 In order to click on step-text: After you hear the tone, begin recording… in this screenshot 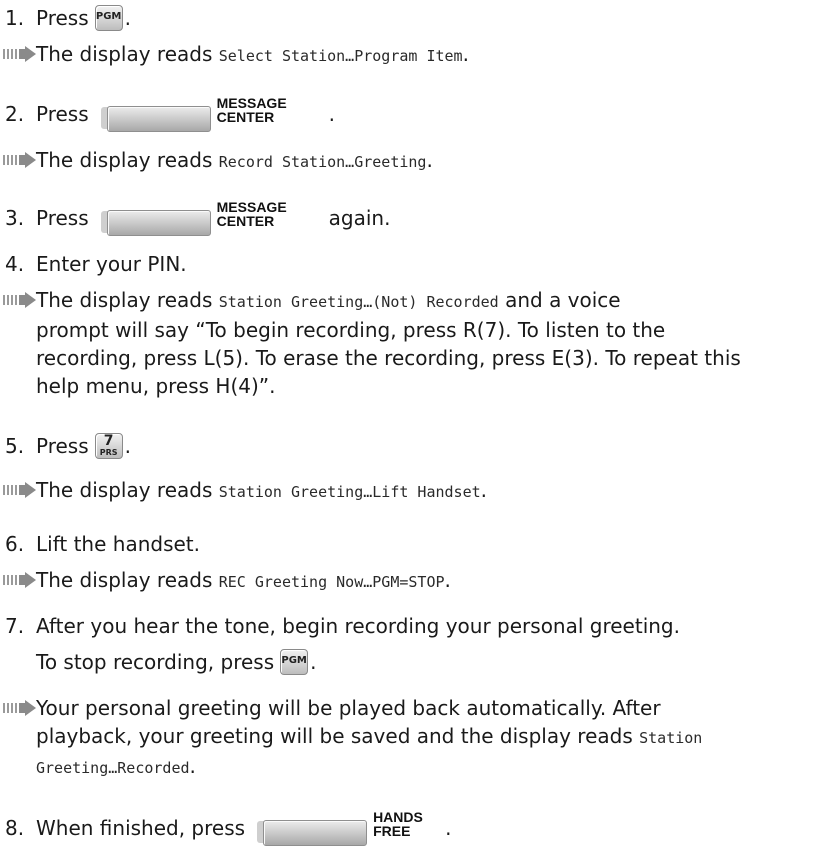, I will do `click(358, 626)`.